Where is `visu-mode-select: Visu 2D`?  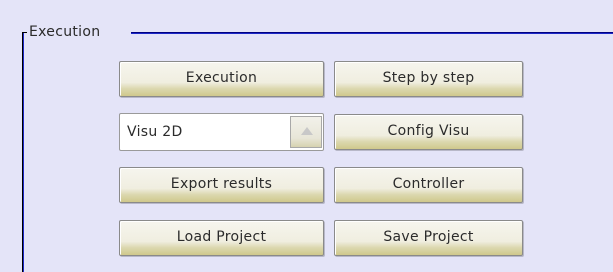
visu-mode-select: Visu 2D is located at coordinates (221, 132).